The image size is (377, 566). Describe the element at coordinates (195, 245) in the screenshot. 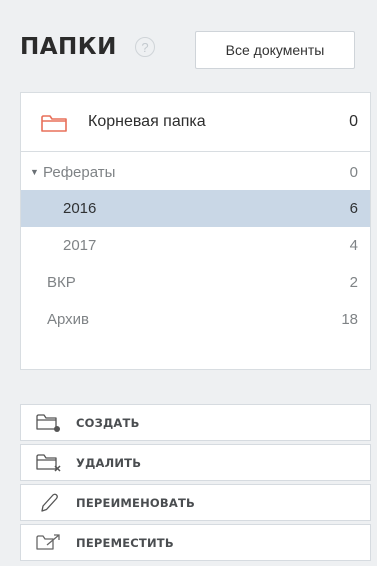

I see `folder-row-2017: 2017 4` at that location.